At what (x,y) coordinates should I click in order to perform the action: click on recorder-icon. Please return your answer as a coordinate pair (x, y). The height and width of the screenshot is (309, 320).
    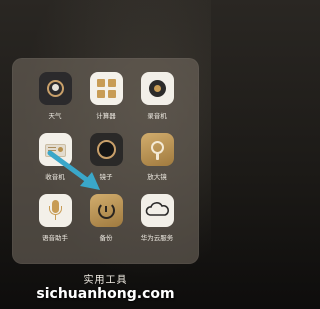
    Looking at the image, I should click on (157, 88).